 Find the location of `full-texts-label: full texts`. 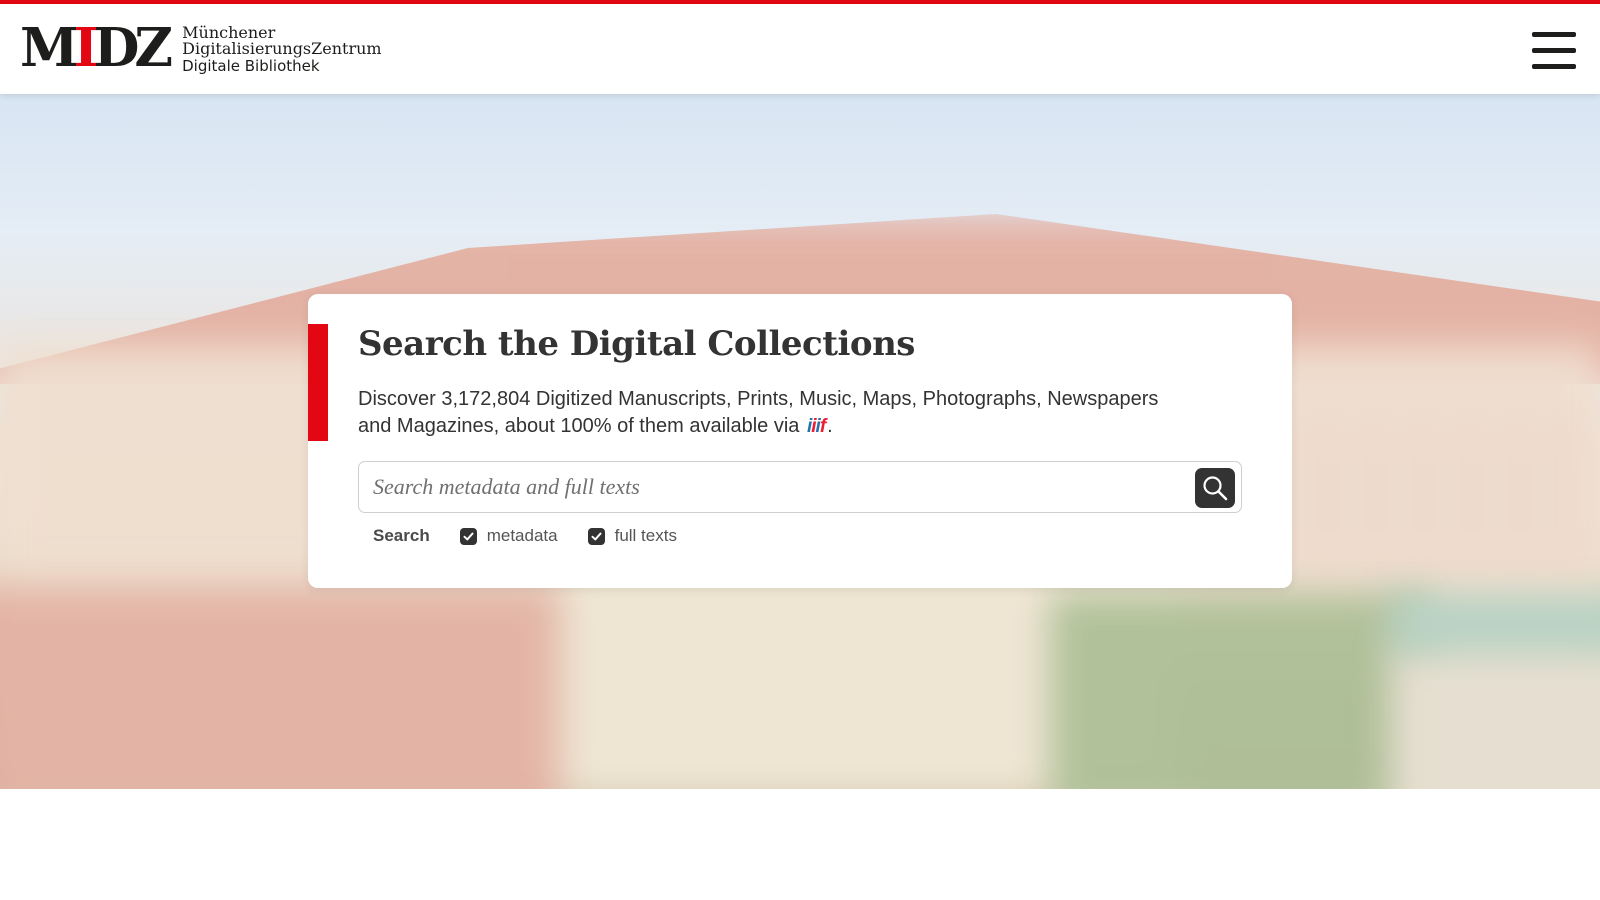

full-texts-label: full texts is located at coordinates (645, 535).